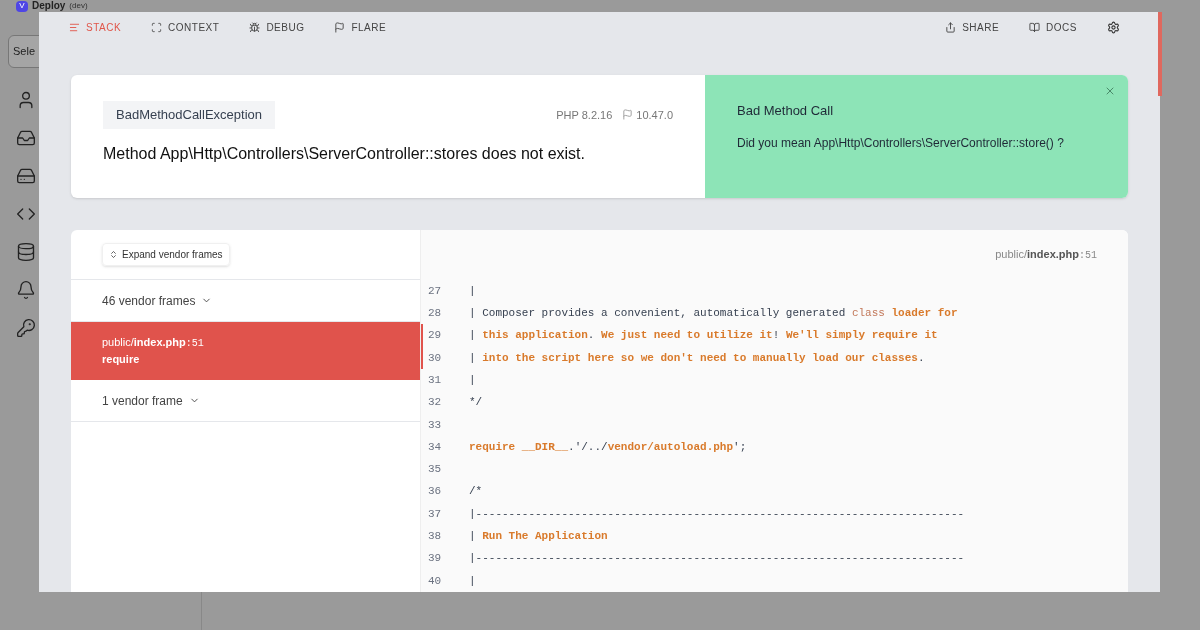 The image size is (1200, 630). Describe the element at coordinates (157, 27) in the screenshot. I see `frame-icon` at that location.